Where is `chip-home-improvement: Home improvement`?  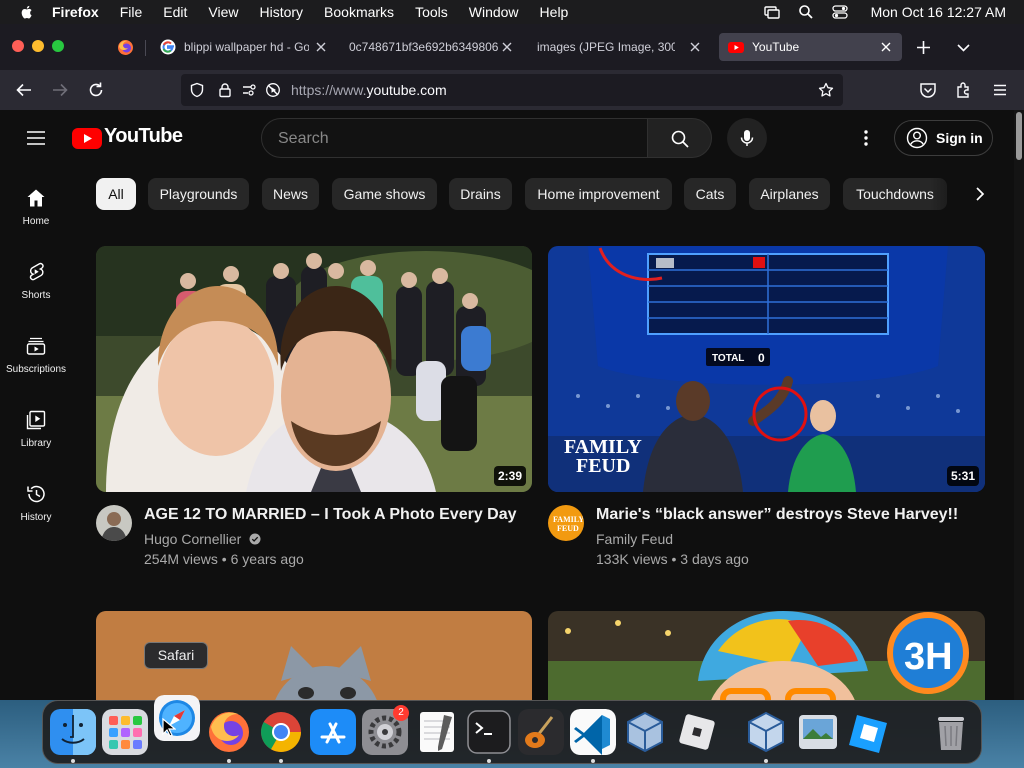 chip-home-improvement: Home improvement is located at coordinates (598, 194).